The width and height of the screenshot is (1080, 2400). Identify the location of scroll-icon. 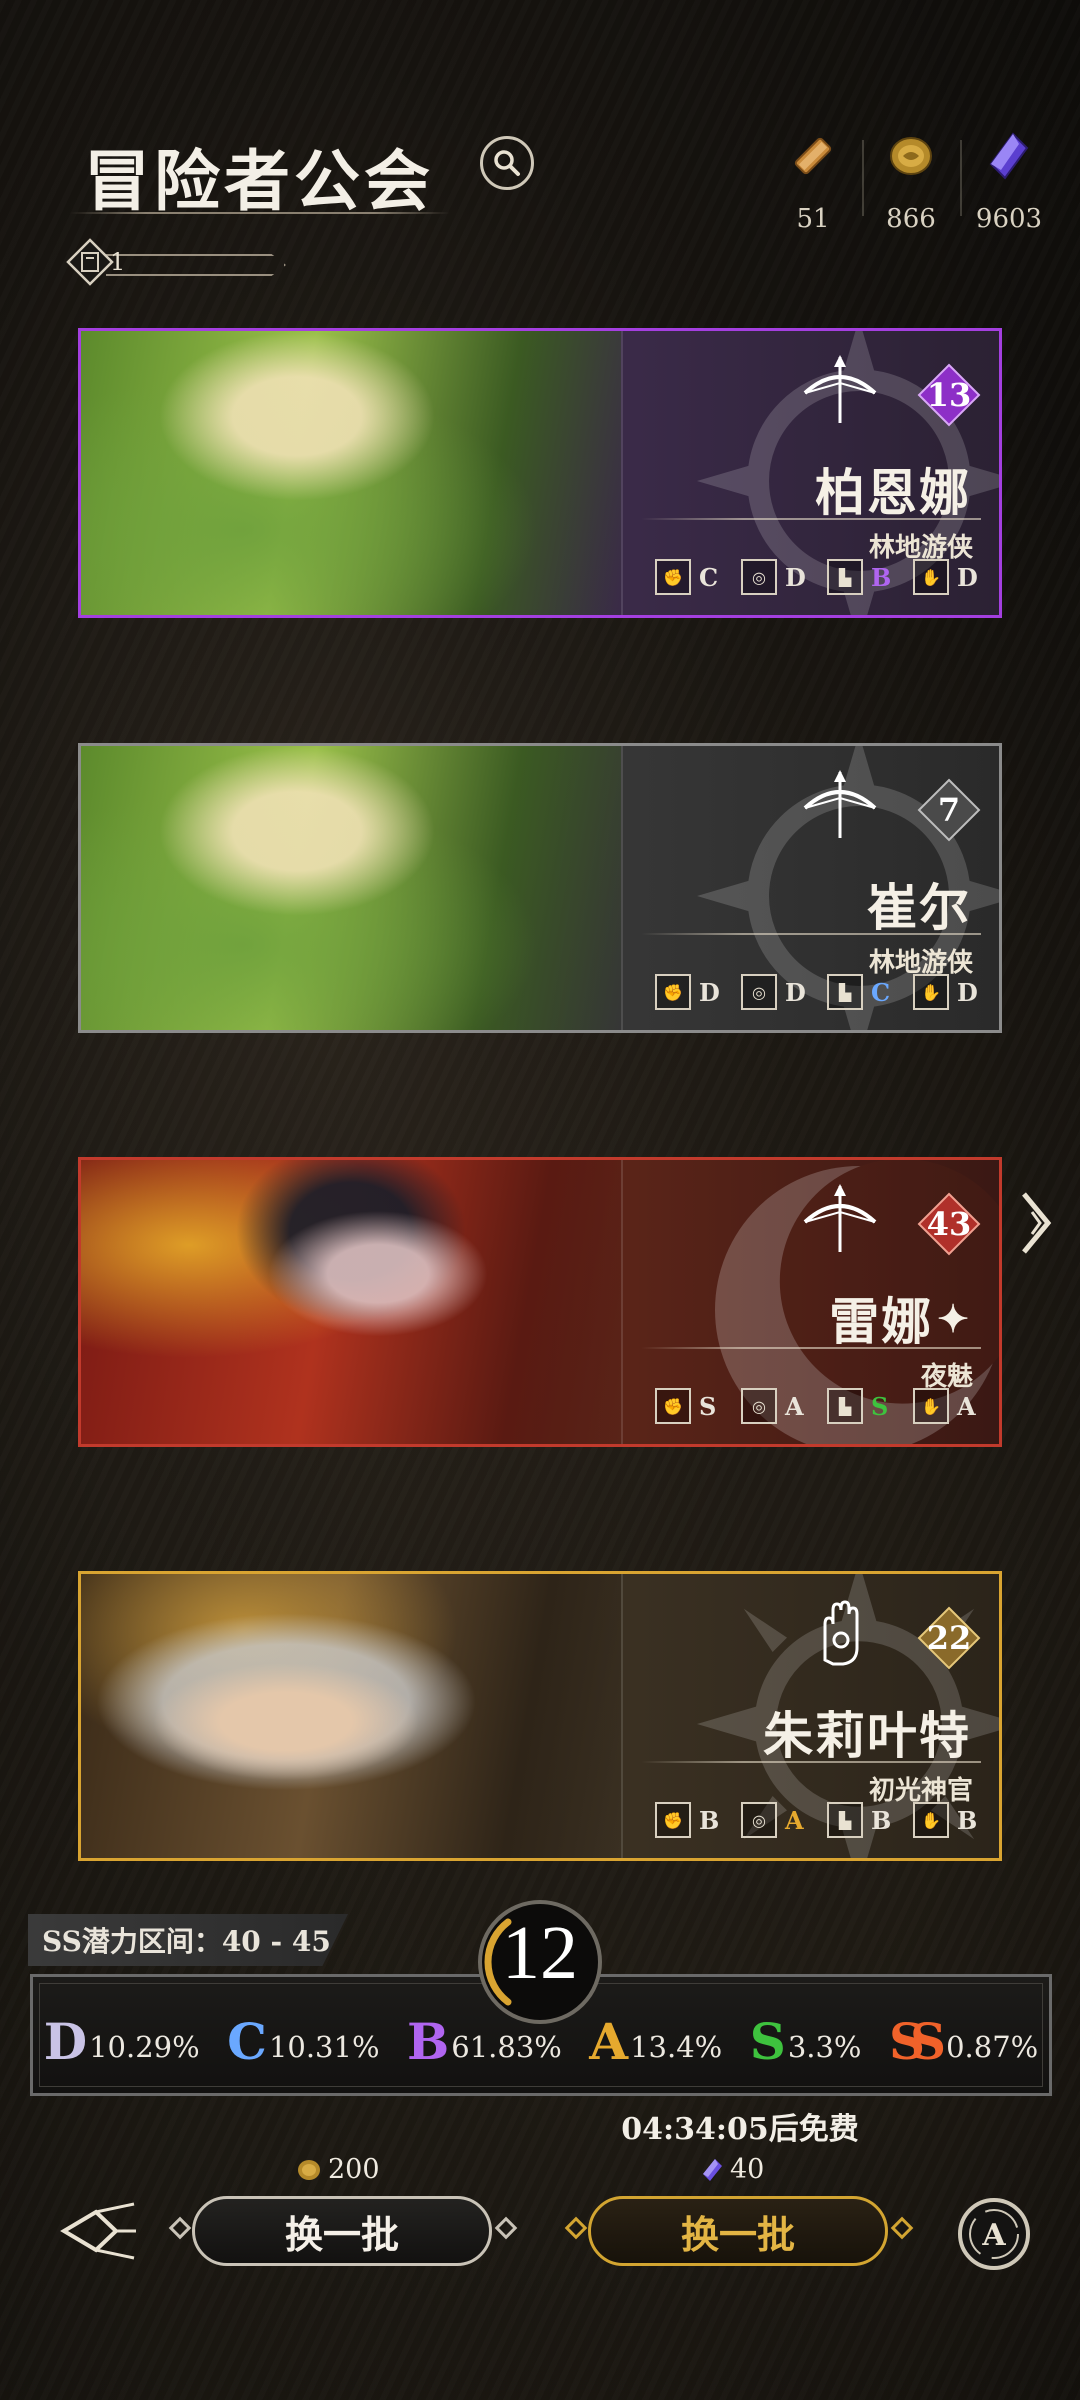
(813, 156).